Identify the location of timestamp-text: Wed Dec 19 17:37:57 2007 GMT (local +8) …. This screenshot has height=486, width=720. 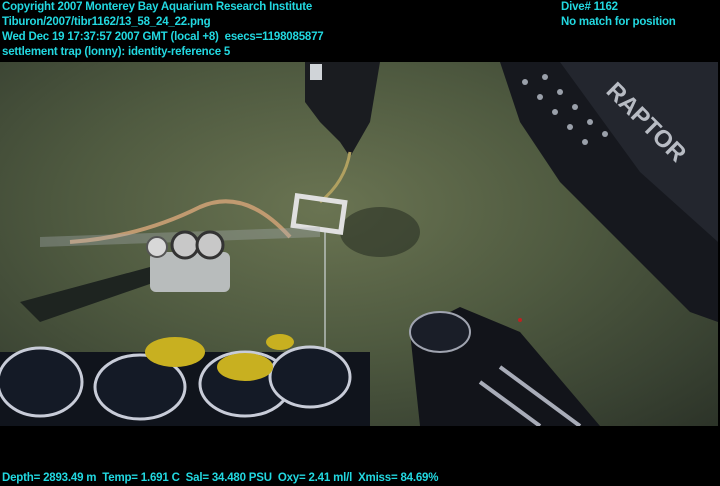
(163, 37).